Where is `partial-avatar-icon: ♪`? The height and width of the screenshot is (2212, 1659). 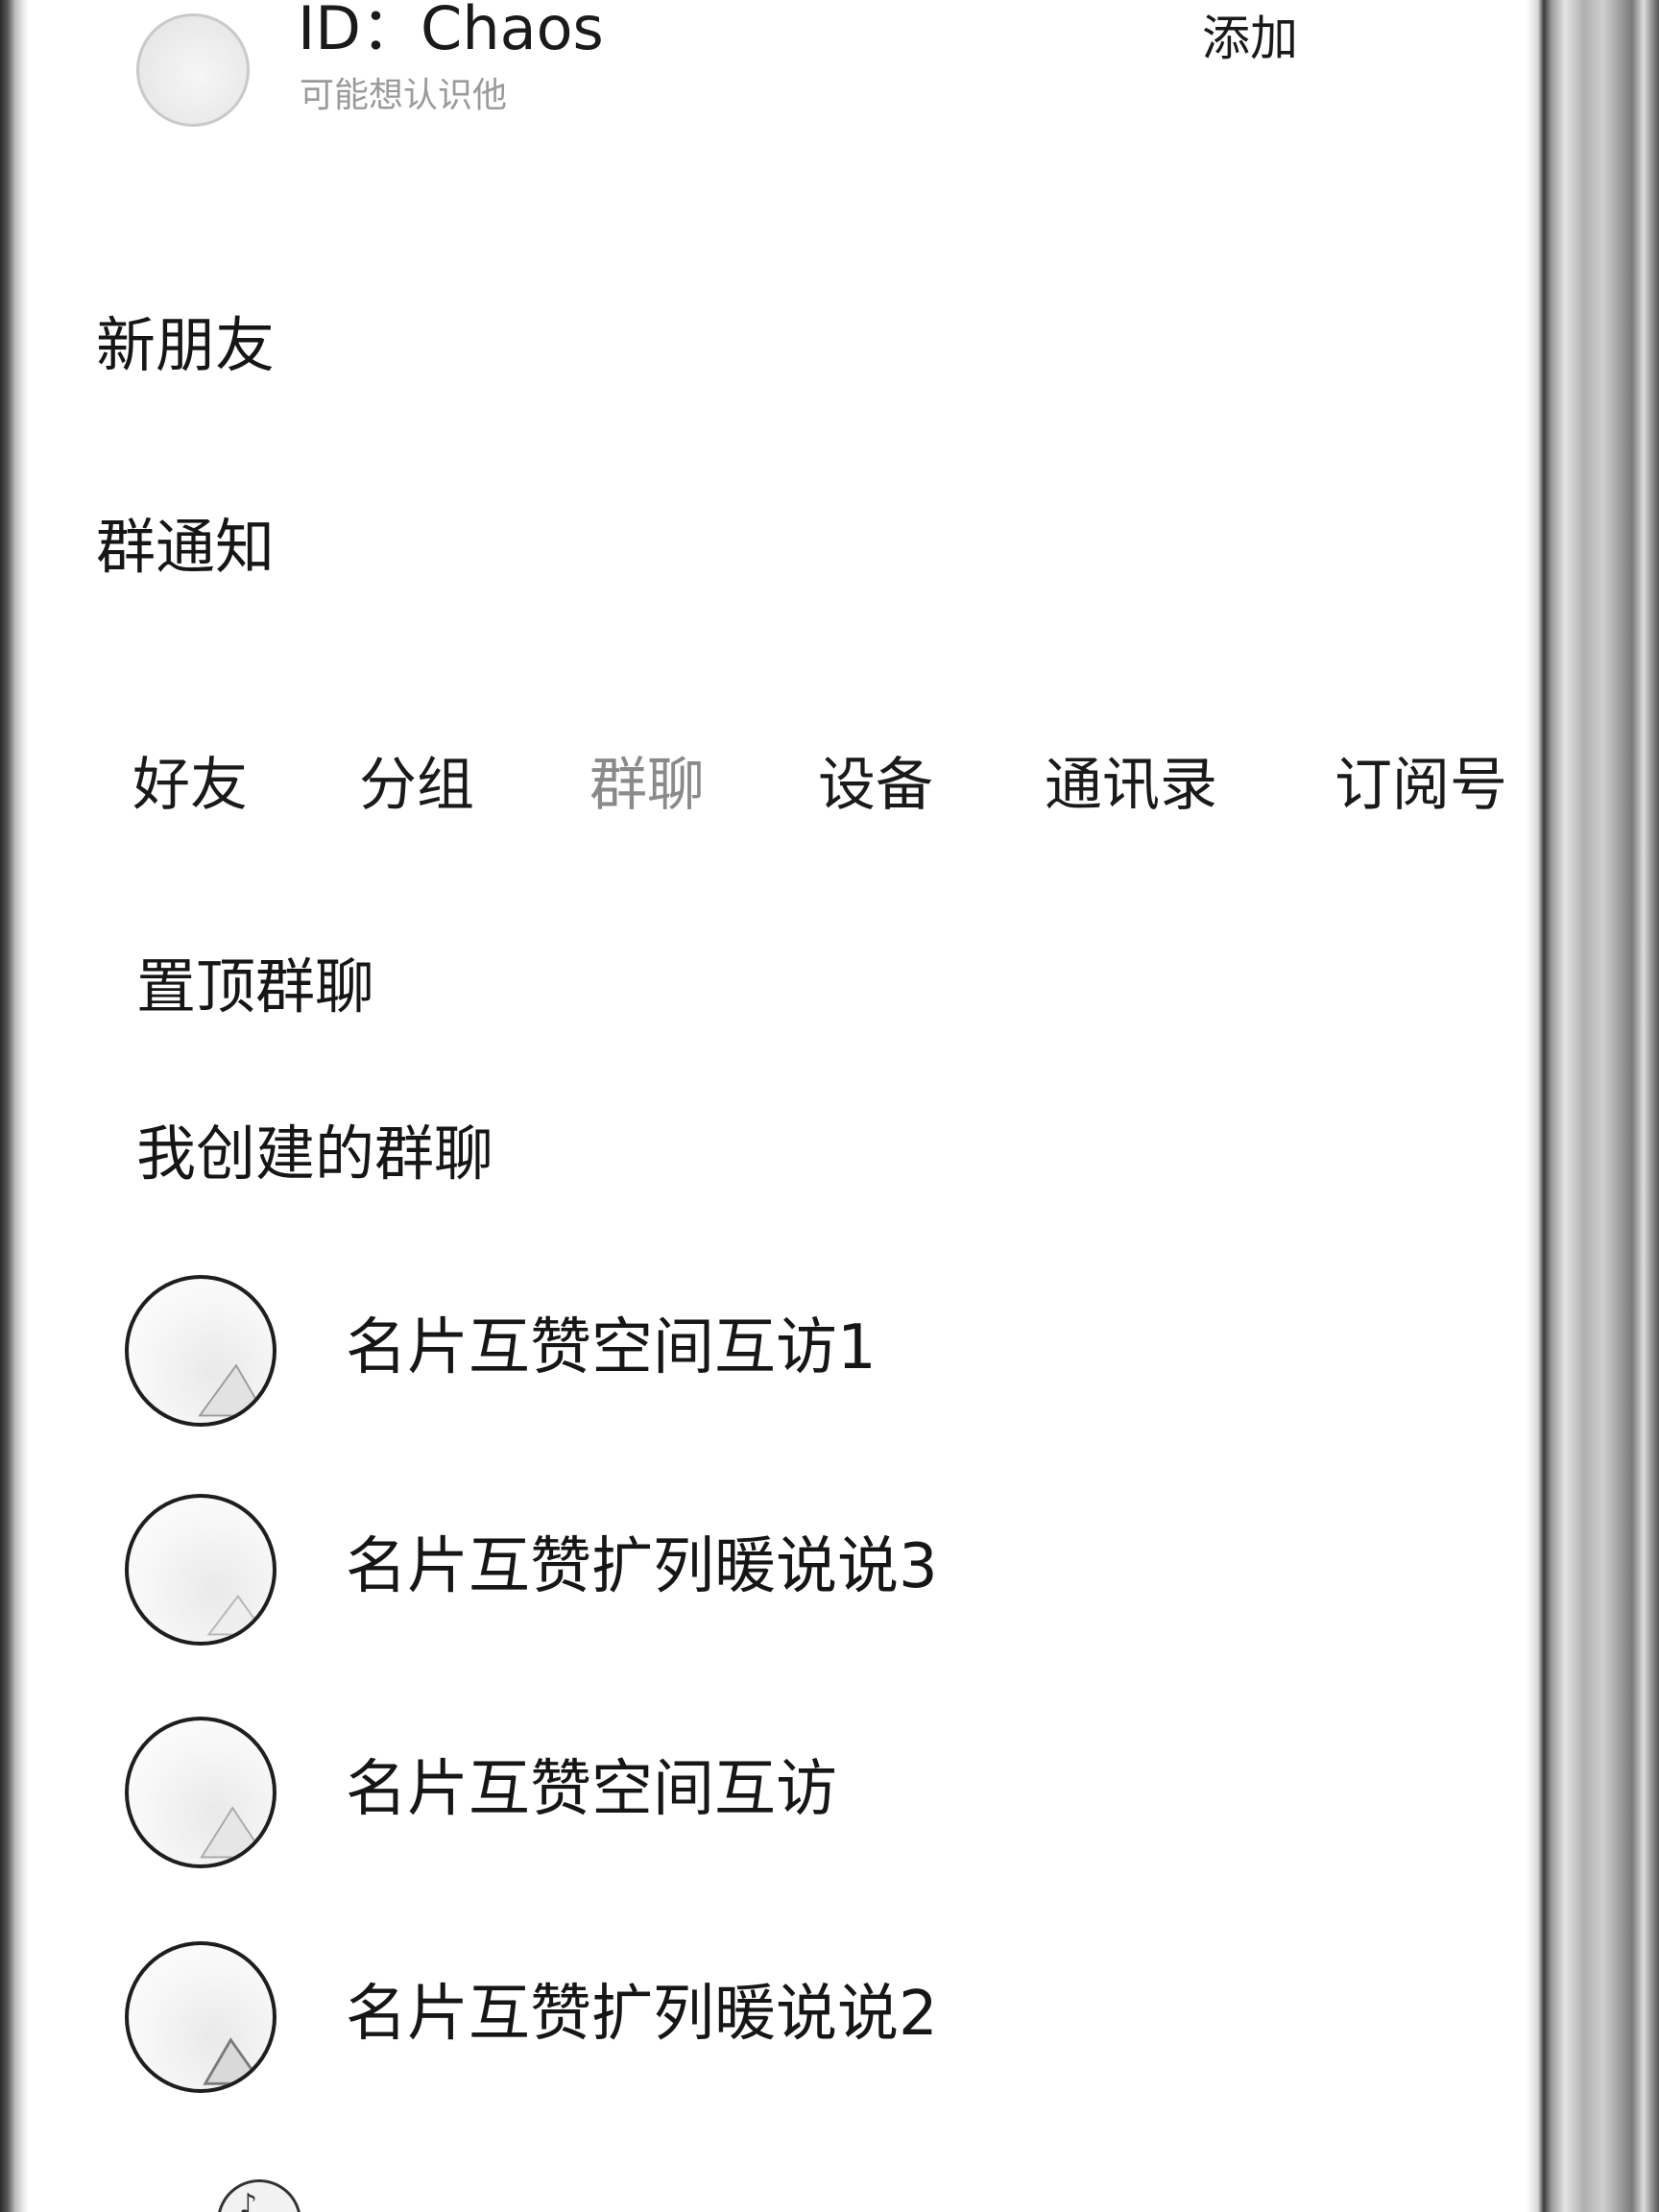 partial-avatar-icon: ♪ is located at coordinates (259, 2196).